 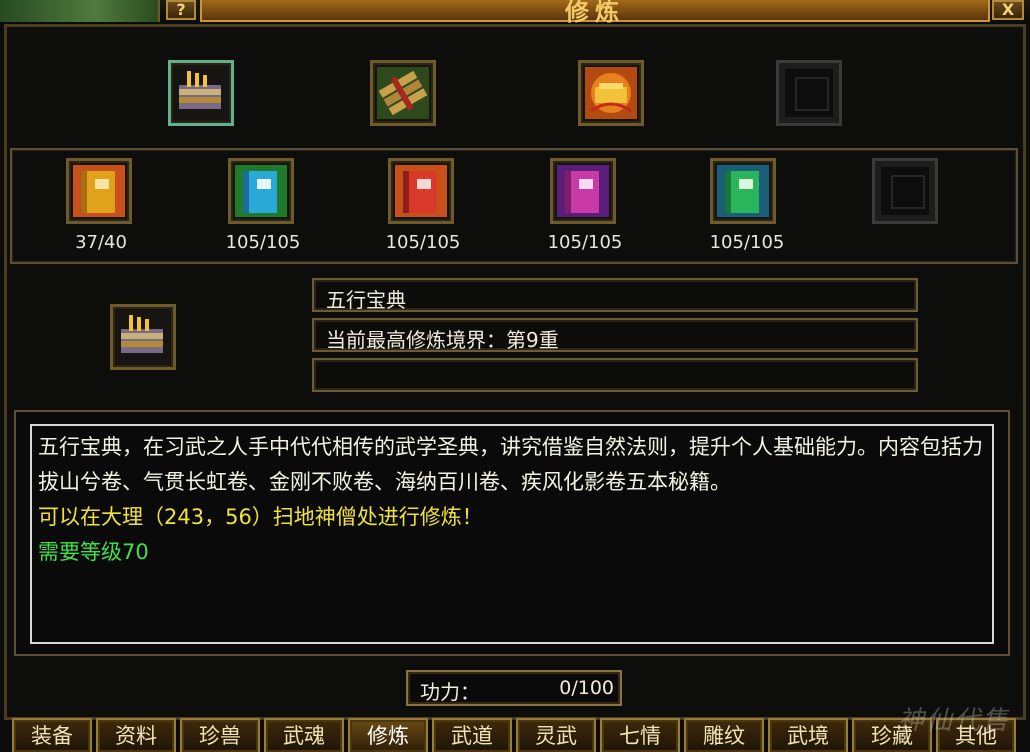 What do you see at coordinates (80, 11) in the screenshot?
I see `scene-thumbnail` at bounding box center [80, 11].